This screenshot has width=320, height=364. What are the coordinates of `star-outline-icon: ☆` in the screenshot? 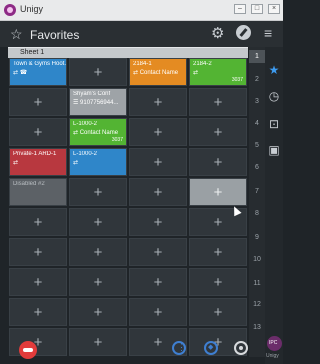 It's located at (16, 34).